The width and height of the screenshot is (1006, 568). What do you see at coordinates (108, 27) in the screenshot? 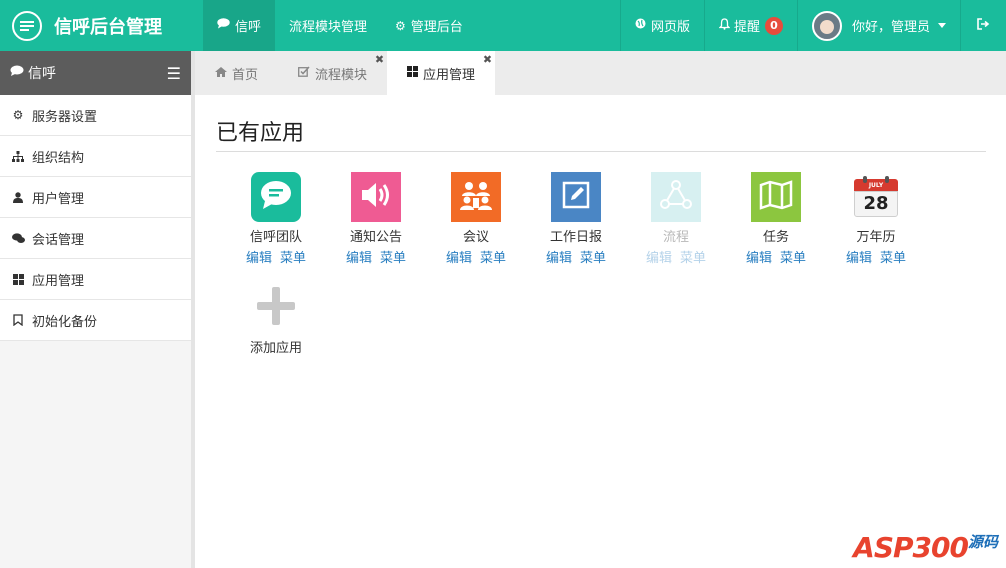
I see `brand-title: 信呼后台管理` at bounding box center [108, 27].